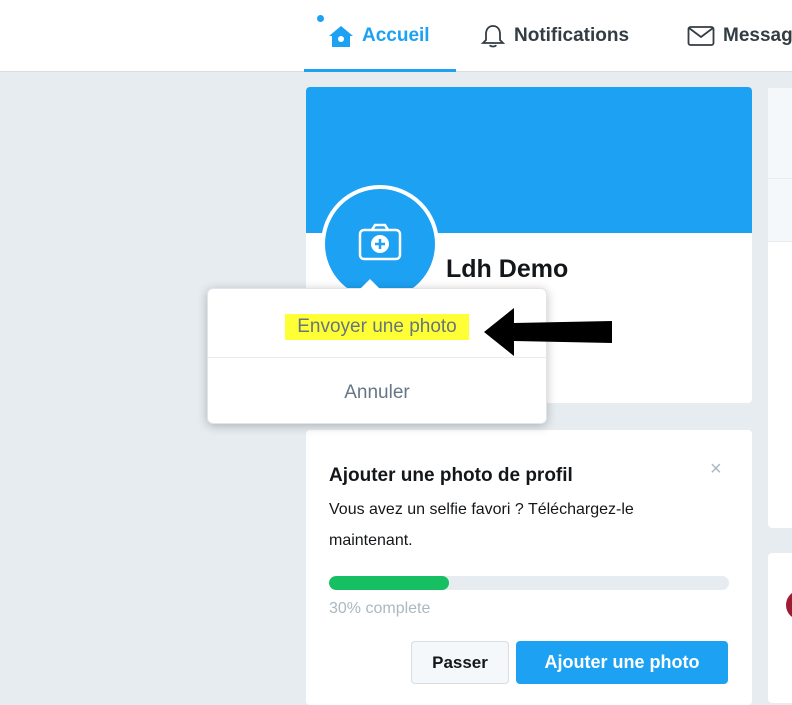 This screenshot has height=705, width=792. Describe the element at coordinates (701, 36) in the screenshot. I see `envelope-icon` at that location.